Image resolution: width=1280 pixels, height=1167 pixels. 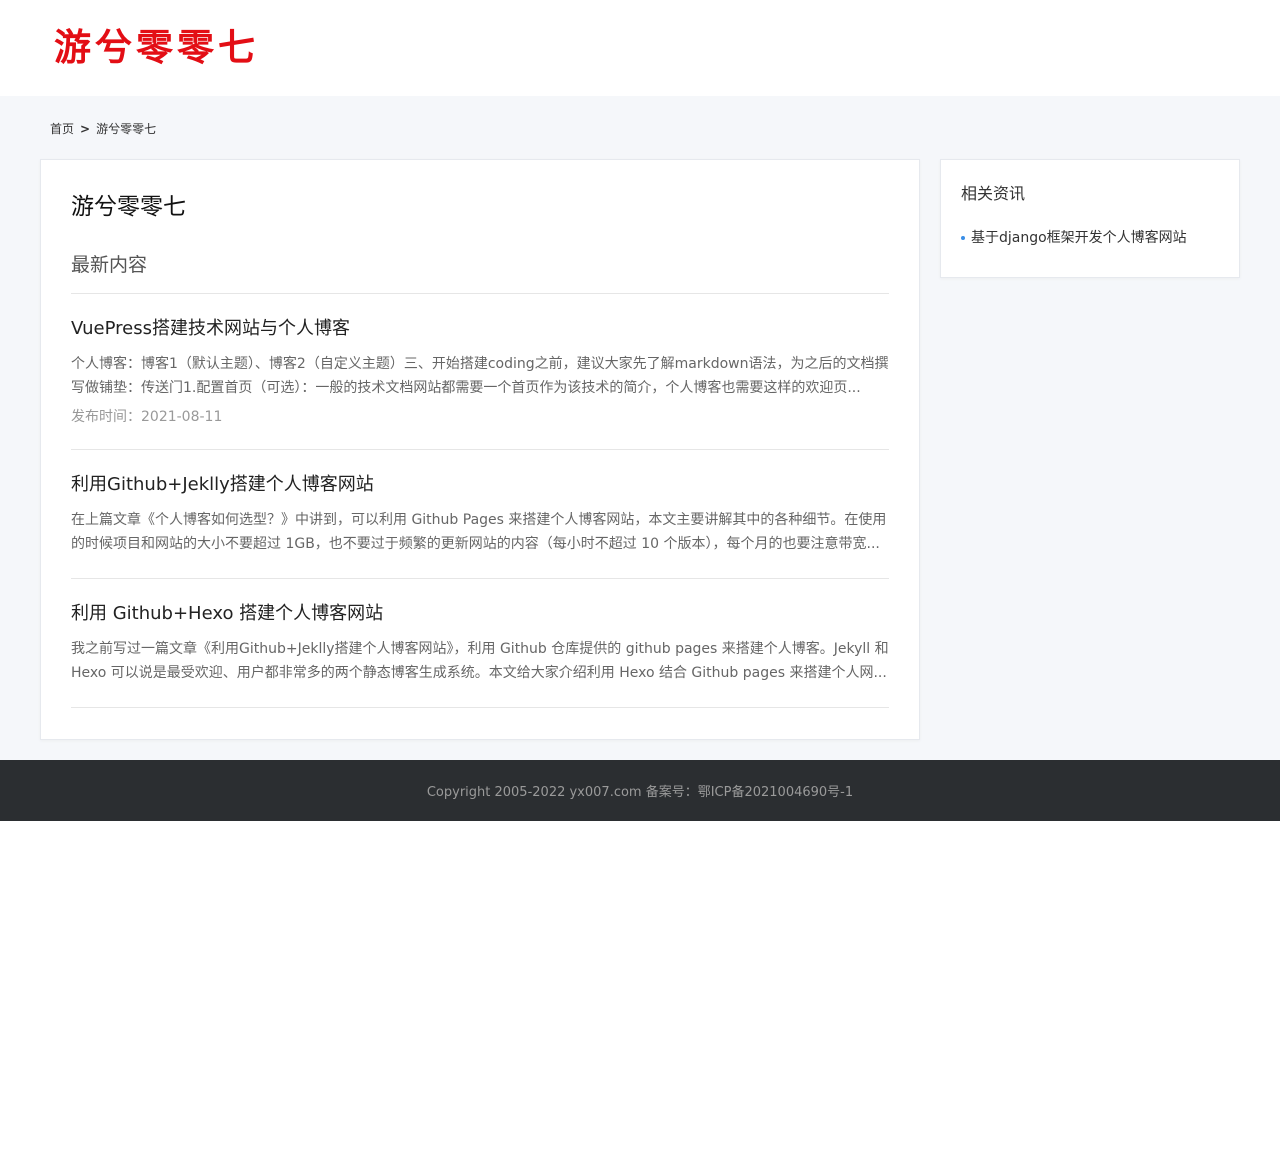 What do you see at coordinates (480, 485) in the screenshot?
I see `post-title-link: 利用Github+Jeklly搭建个人博客网站` at bounding box center [480, 485].